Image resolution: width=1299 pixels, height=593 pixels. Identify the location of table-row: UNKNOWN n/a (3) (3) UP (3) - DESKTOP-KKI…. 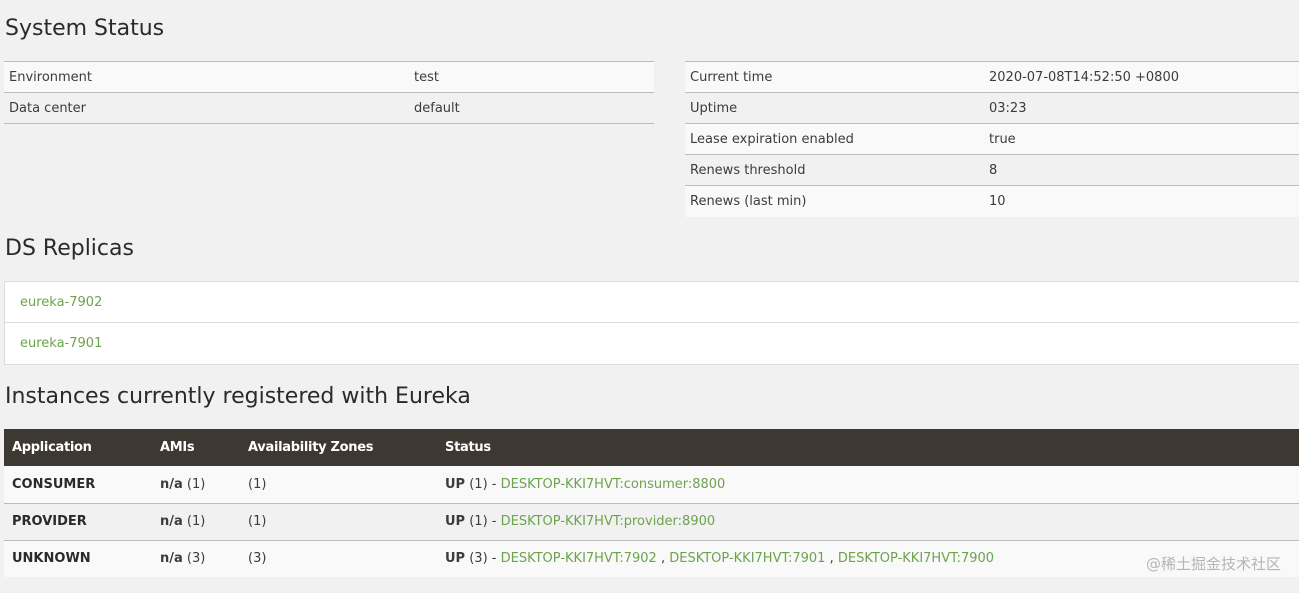
(651, 558).